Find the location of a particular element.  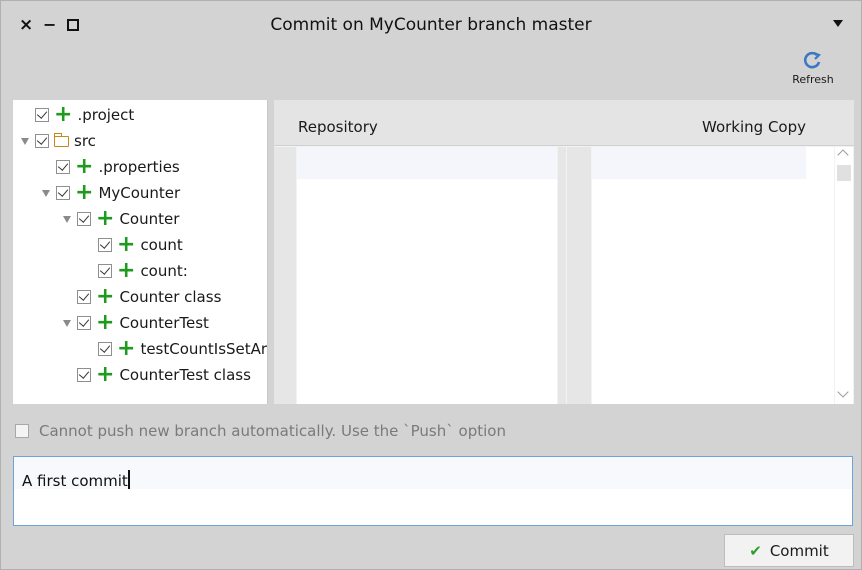

working-copy-pane is located at coordinates (713, 275).